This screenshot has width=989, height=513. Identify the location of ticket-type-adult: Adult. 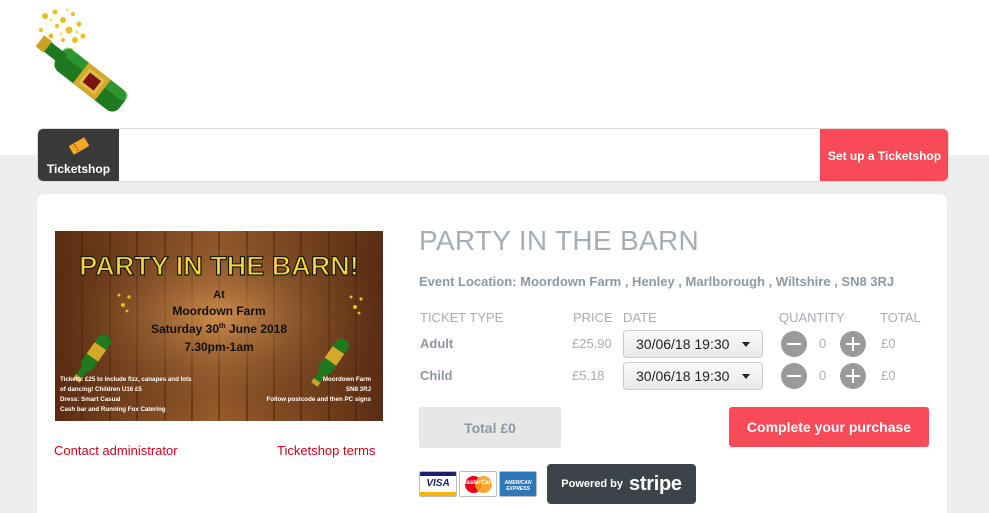
(437, 343).